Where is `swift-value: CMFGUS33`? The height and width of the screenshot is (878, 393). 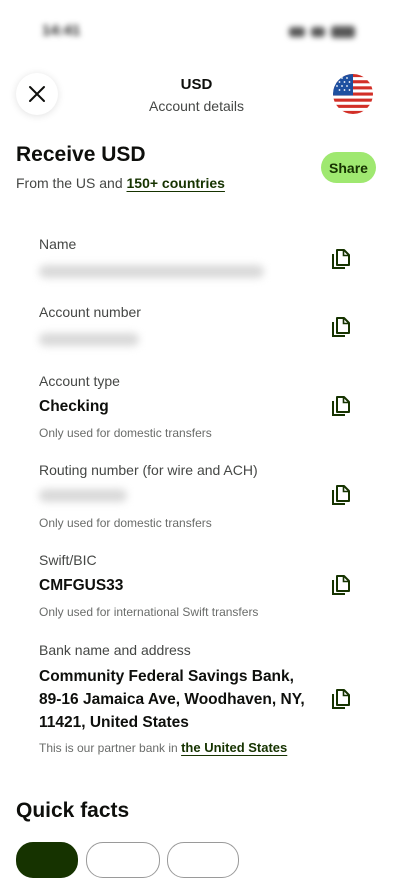 swift-value: CMFGUS33 is located at coordinates (81, 585).